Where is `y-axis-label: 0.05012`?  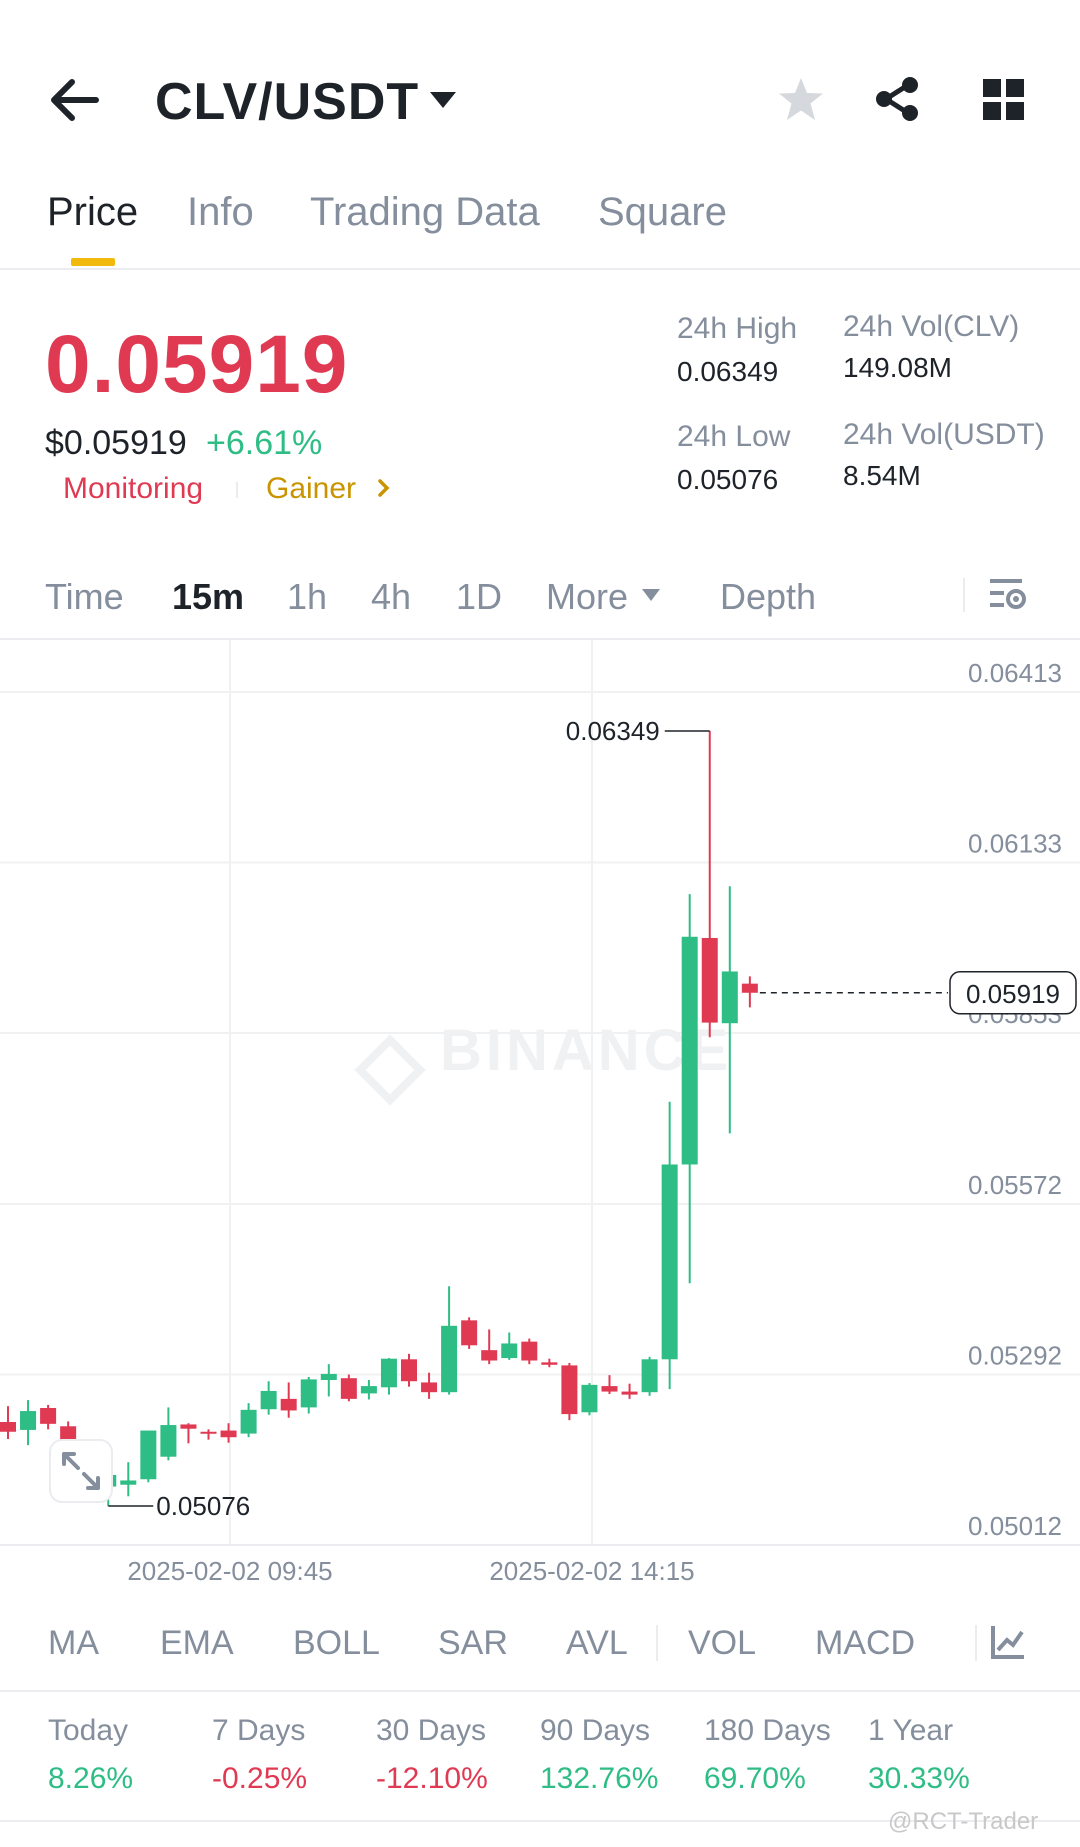 y-axis-label: 0.05012 is located at coordinates (1015, 1526).